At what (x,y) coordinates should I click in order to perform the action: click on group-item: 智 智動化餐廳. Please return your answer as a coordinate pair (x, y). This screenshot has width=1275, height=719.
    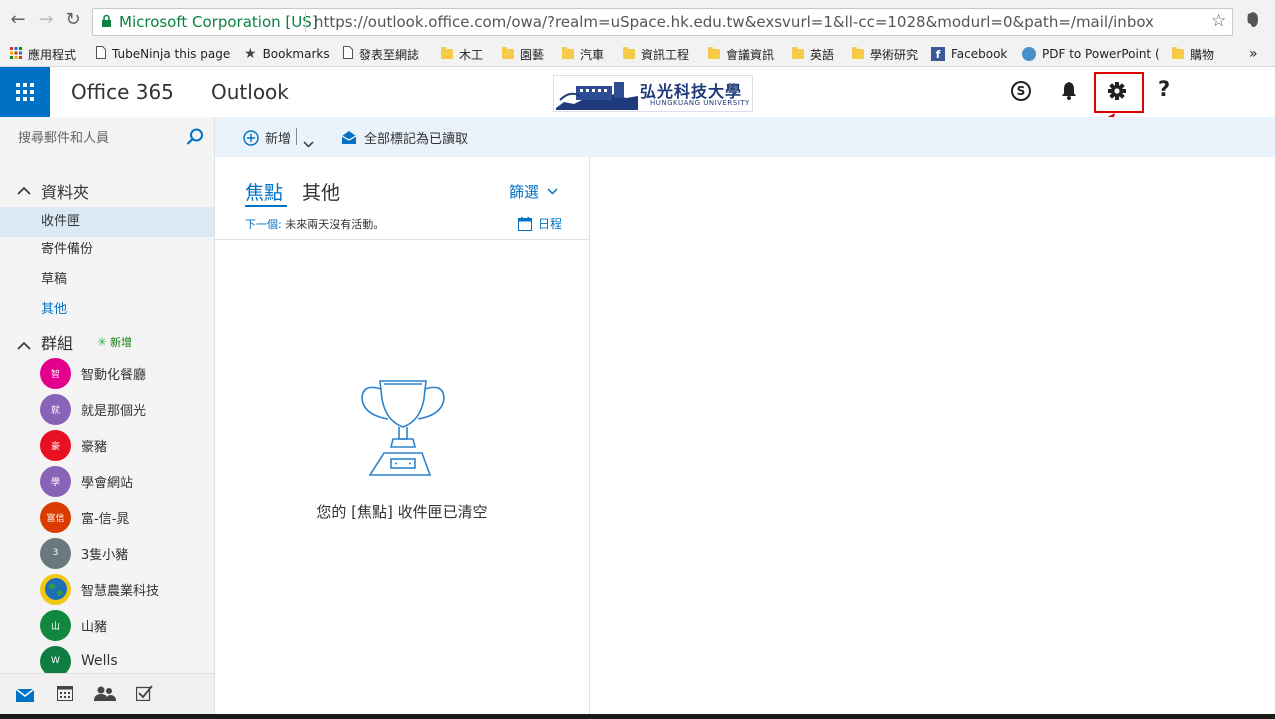
    Looking at the image, I should click on (93, 373).